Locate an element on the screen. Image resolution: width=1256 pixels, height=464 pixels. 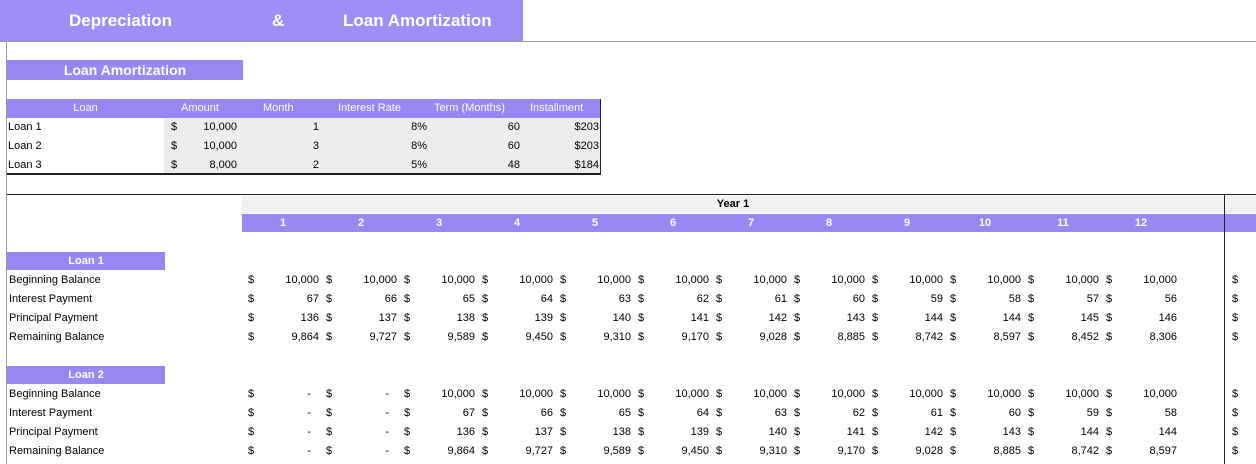
schedule-cell: $9,864 is located at coordinates (439, 451).